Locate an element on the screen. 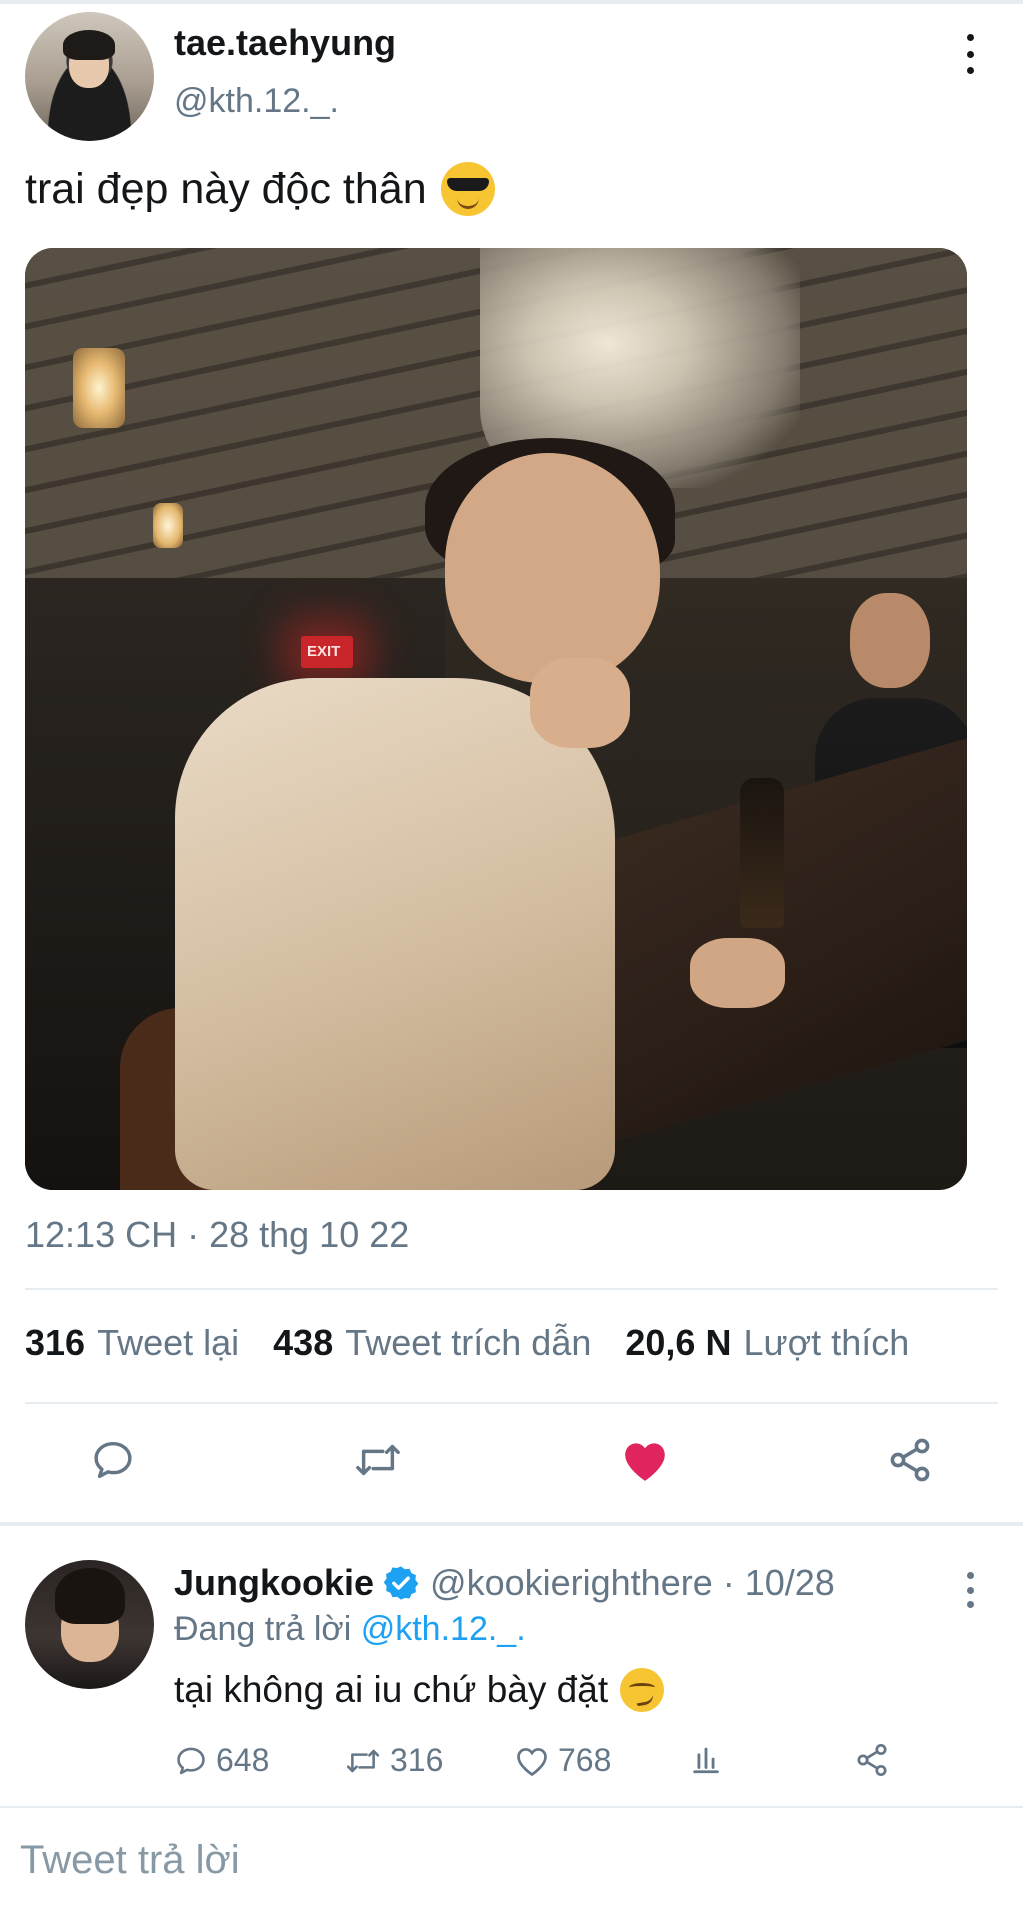  reply-action-bar: 648 316 768 is located at coordinates (554, 1764).